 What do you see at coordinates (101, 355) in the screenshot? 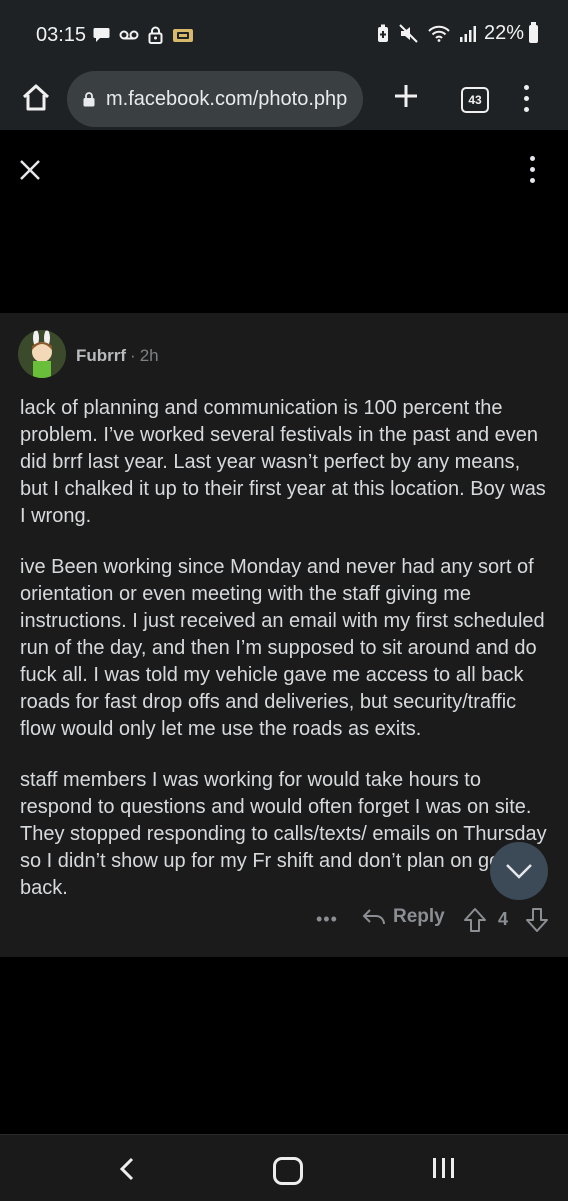
I see `author-name: Fubrrf` at bounding box center [101, 355].